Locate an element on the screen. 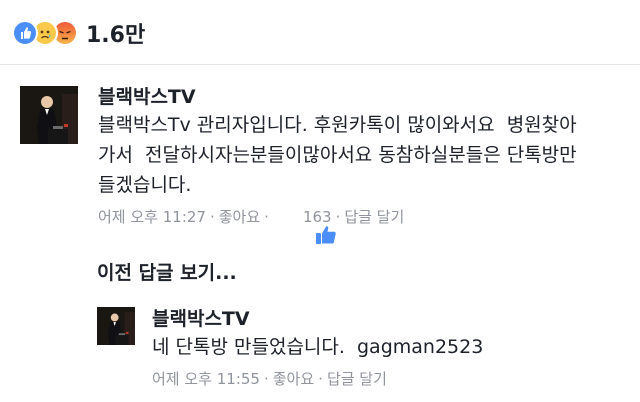  thumbs-up-icon is located at coordinates (306, 225).